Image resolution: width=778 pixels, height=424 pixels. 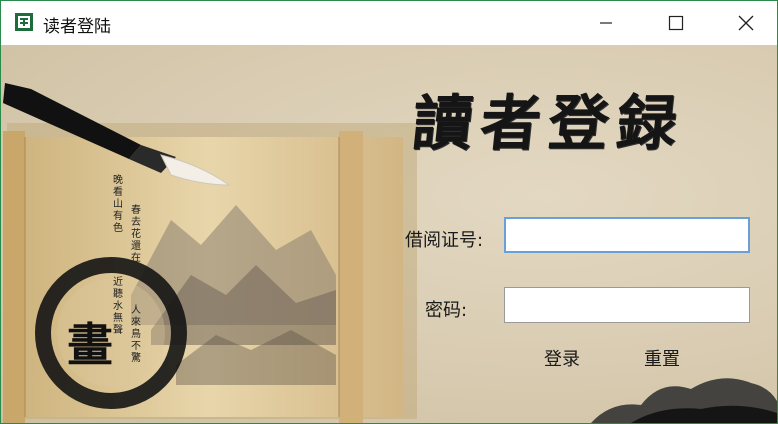 I want to click on app-icon, so click(x=24, y=22).